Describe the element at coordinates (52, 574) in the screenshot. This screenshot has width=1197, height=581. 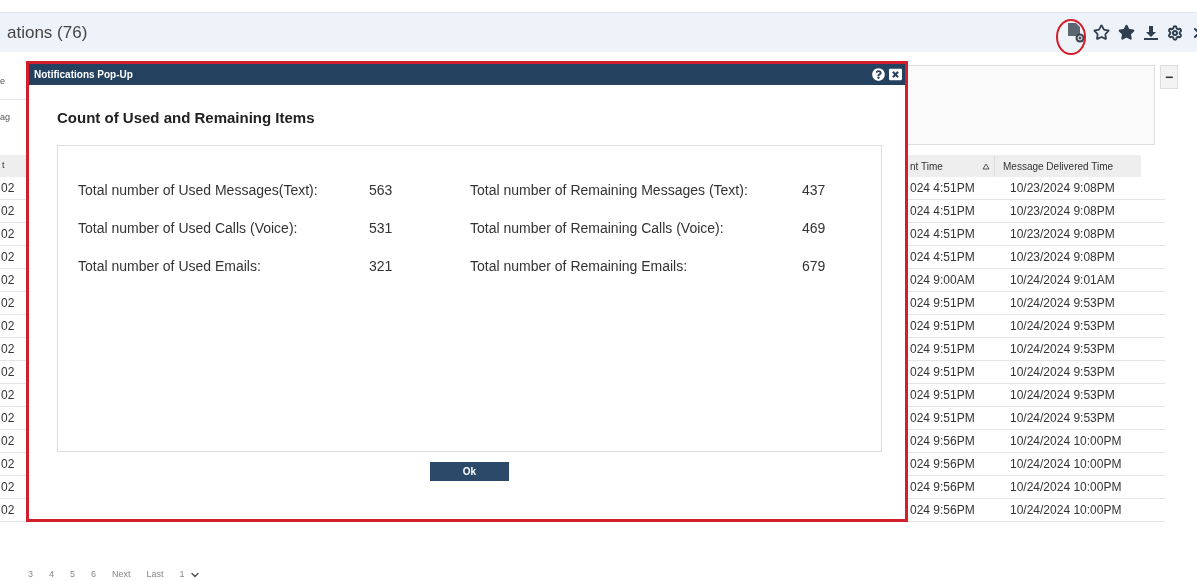
I see `pagination-link: 4` at that location.